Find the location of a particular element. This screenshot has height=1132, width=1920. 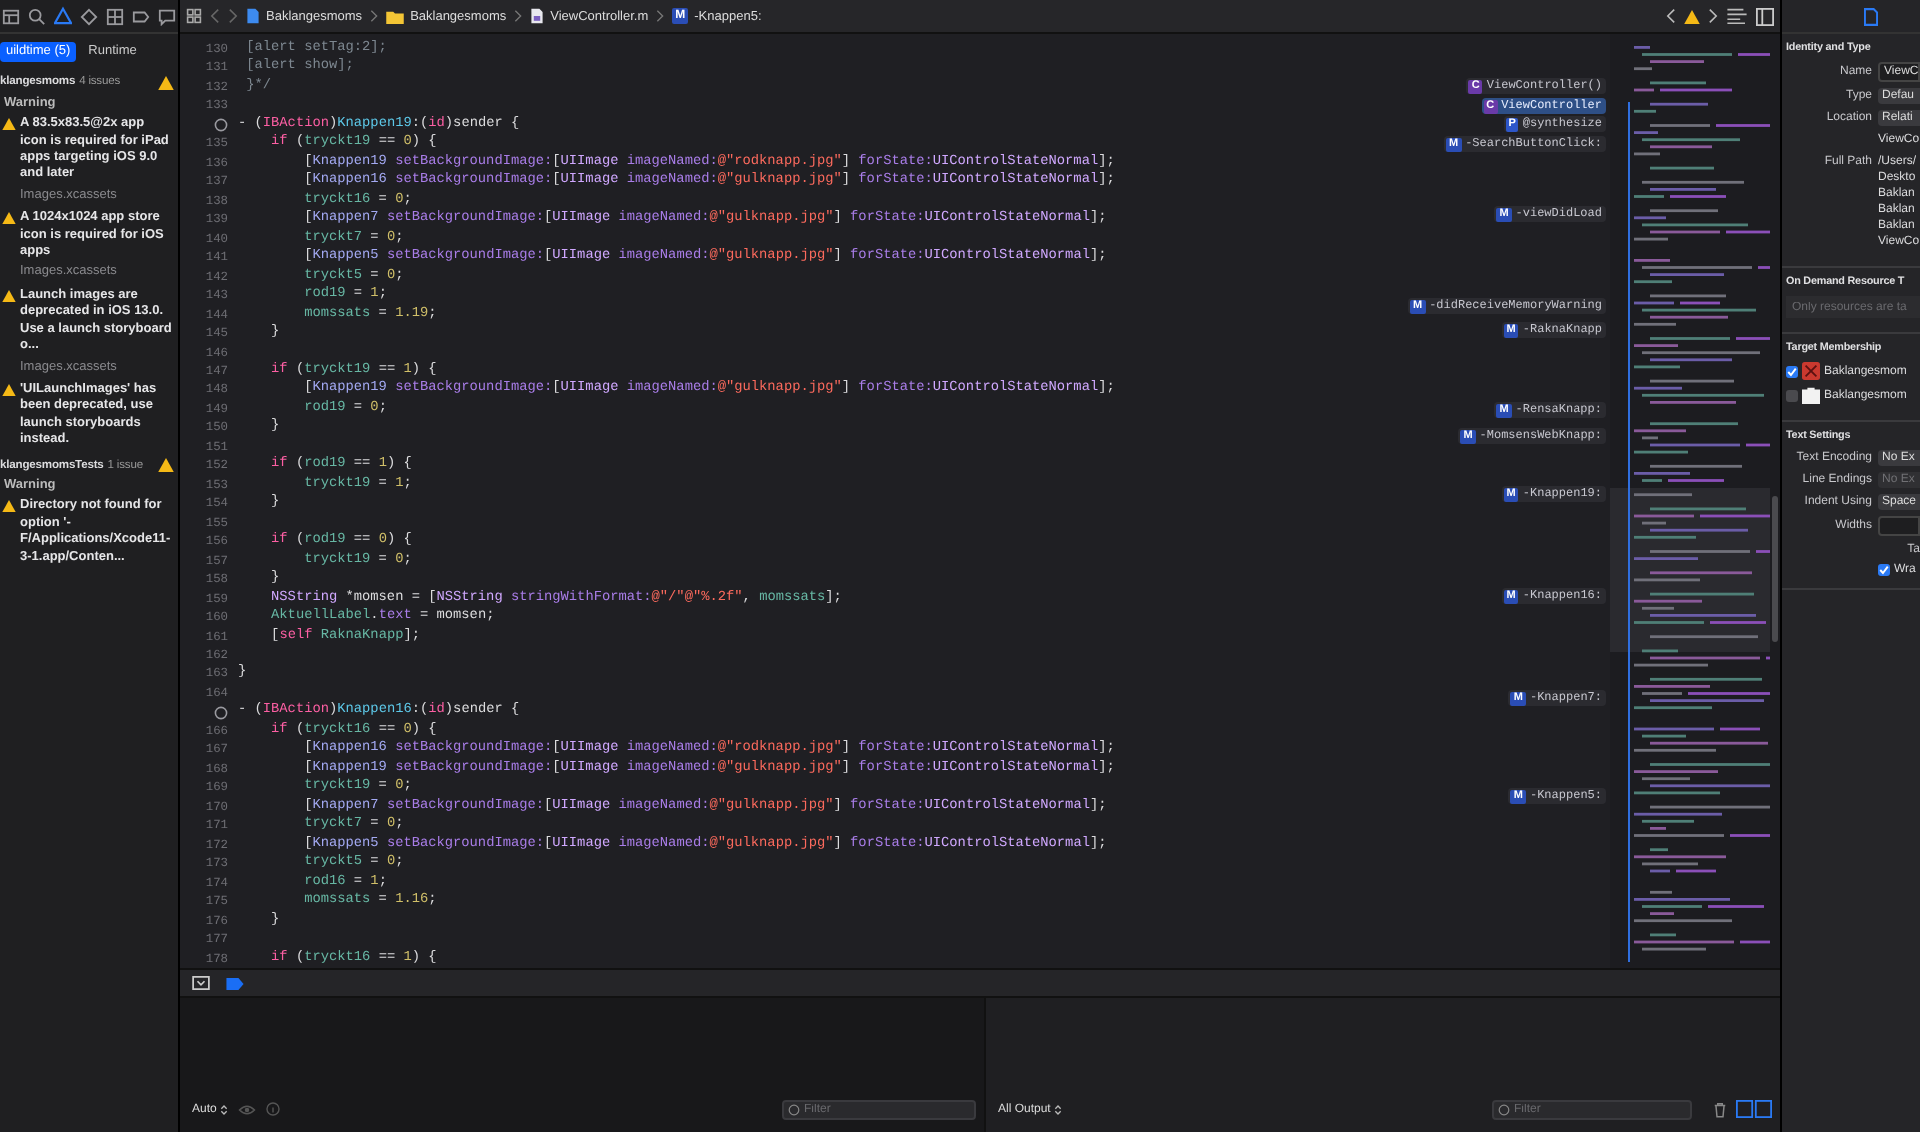

diamond-icon is located at coordinates (89, 16).